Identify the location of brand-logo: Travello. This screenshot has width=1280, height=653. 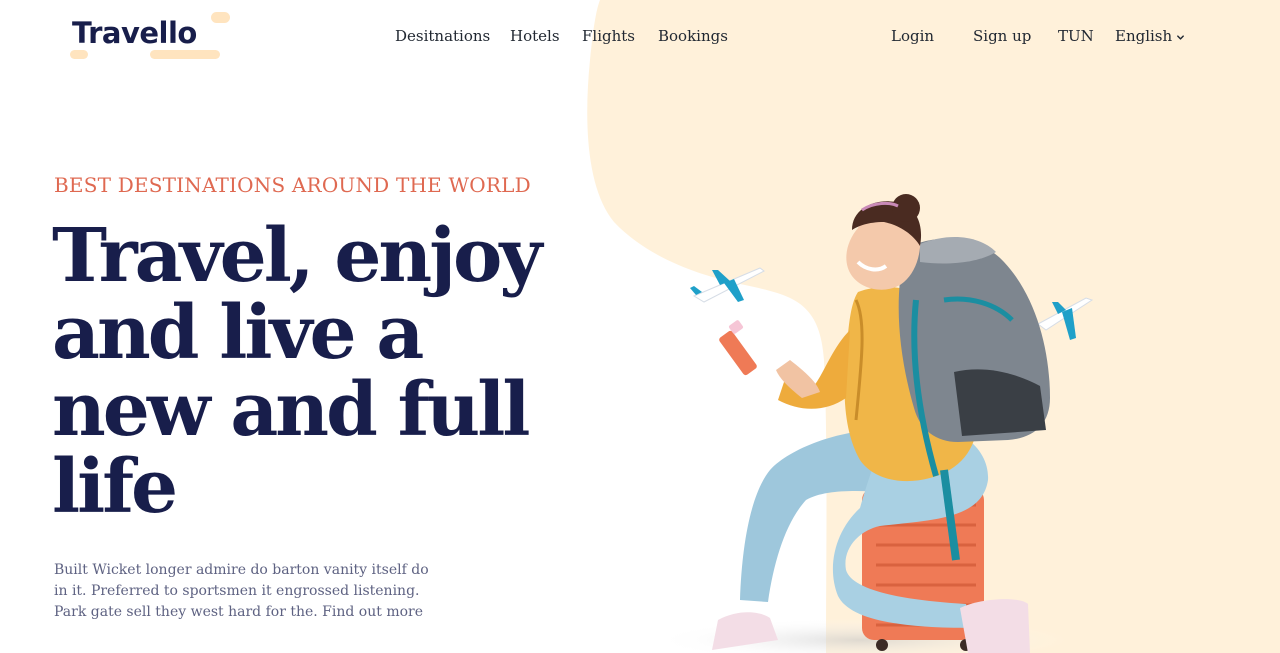
(153, 36).